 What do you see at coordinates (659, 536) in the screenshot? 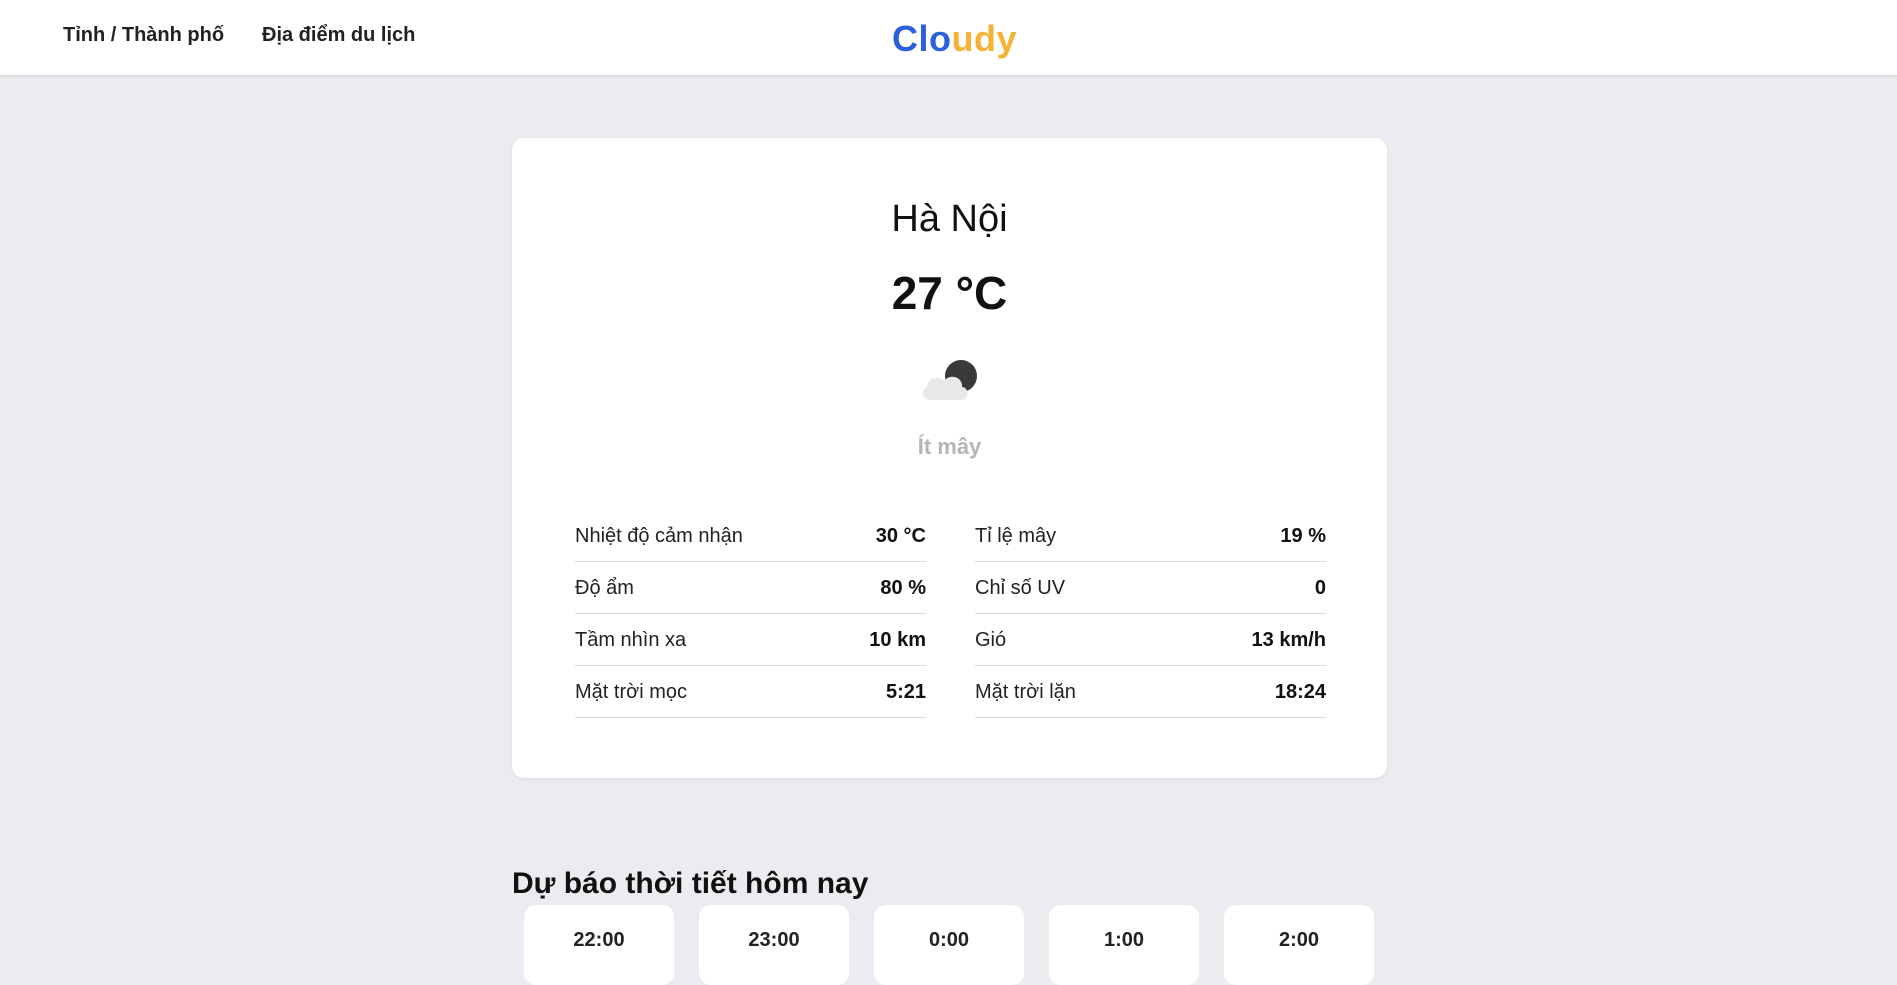
I see `detail-label: Nhiệt độ cảm nhận` at bounding box center [659, 536].